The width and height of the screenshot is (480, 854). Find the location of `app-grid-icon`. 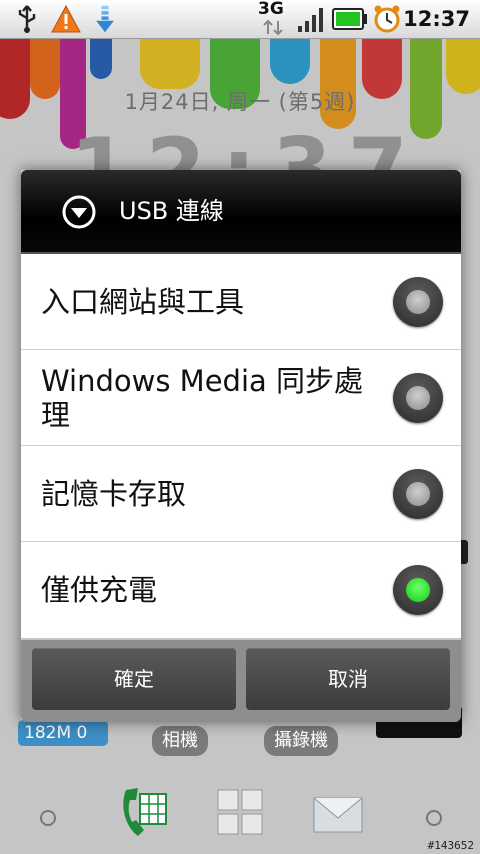

app-grid-icon is located at coordinates (240, 812).